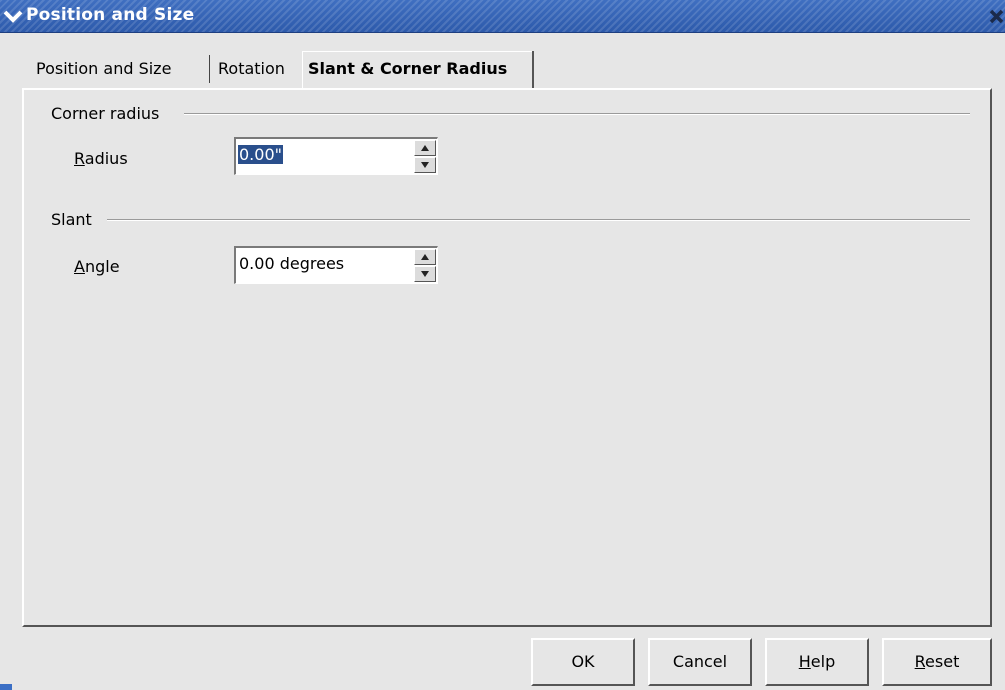 This screenshot has width=1005, height=690. What do you see at coordinates (251, 69) in the screenshot?
I see `tab-rotation: Rotation` at bounding box center [251, 69].